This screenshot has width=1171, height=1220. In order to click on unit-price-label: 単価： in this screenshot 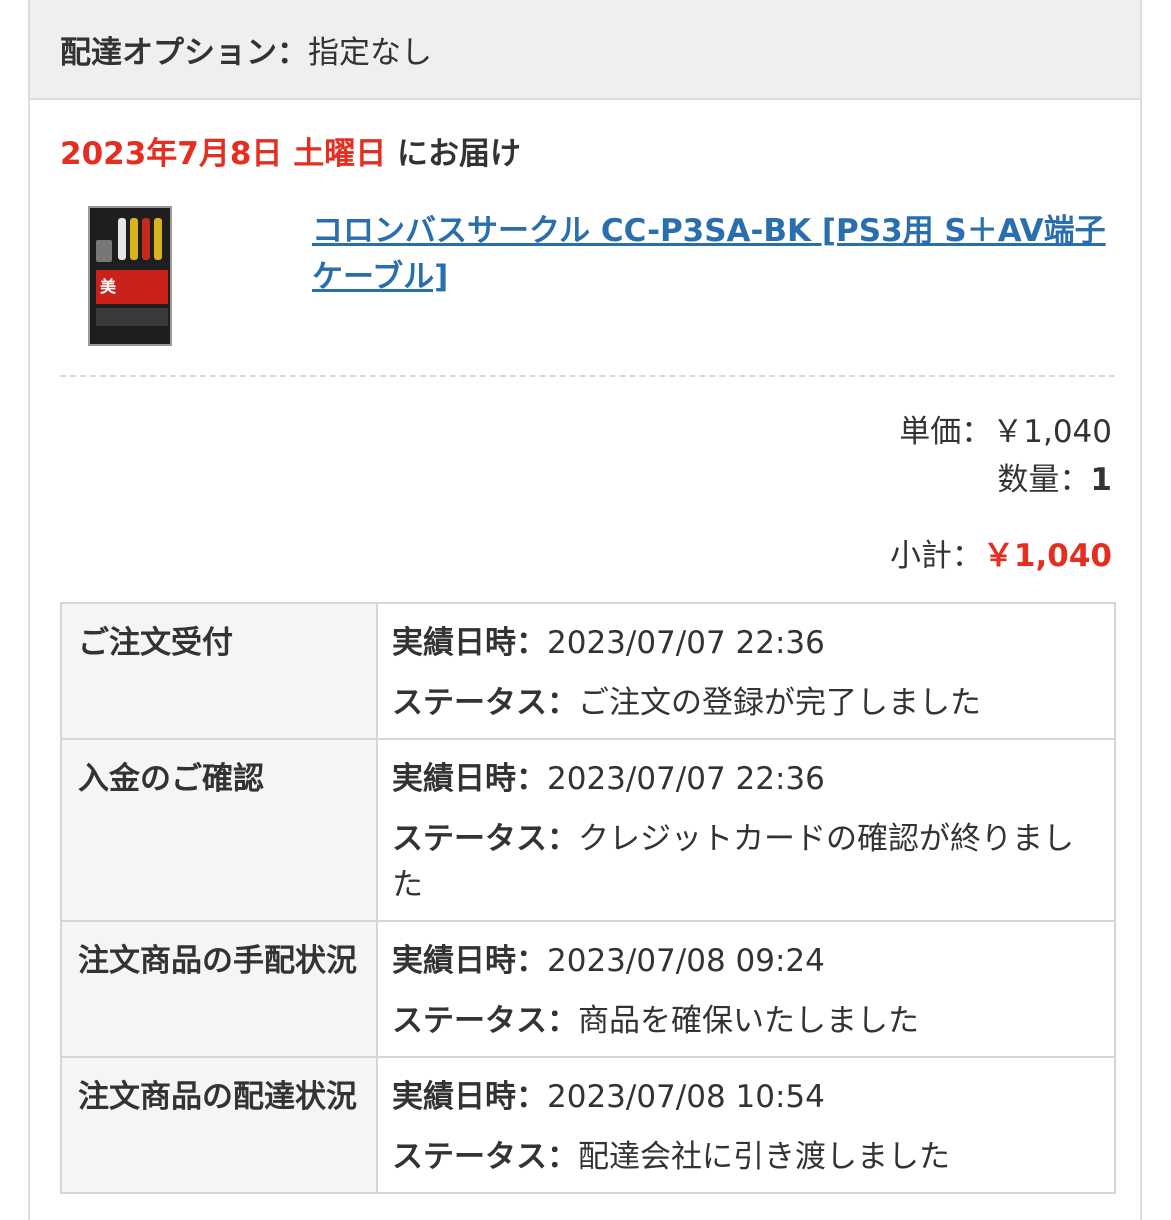, I will do `click(946, 432)`.